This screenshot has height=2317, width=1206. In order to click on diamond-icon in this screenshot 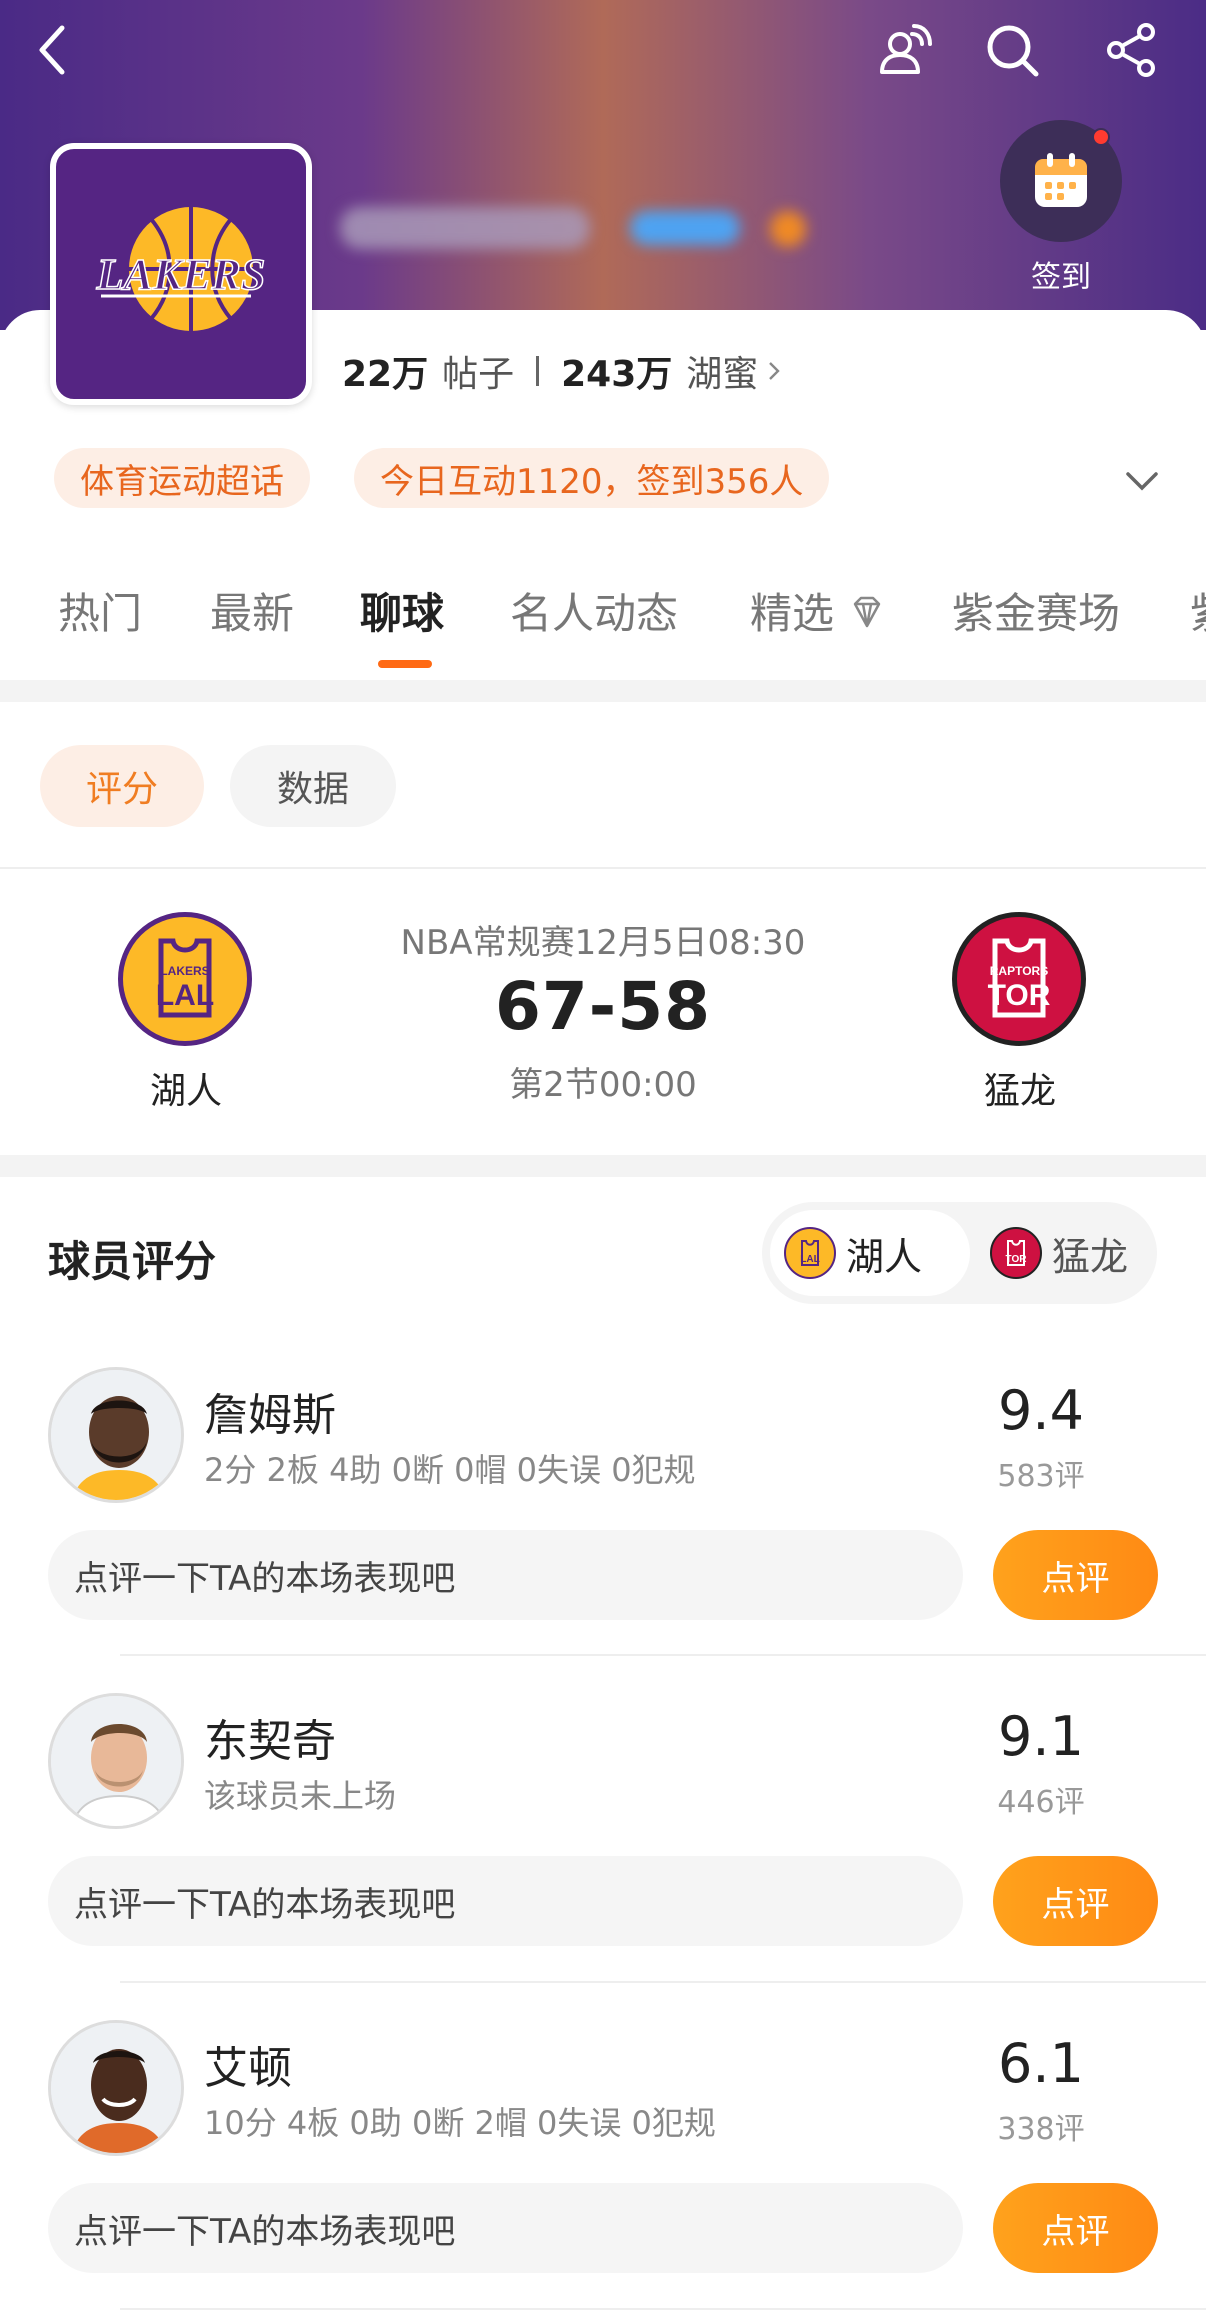, I will do `click(867, 612)`.